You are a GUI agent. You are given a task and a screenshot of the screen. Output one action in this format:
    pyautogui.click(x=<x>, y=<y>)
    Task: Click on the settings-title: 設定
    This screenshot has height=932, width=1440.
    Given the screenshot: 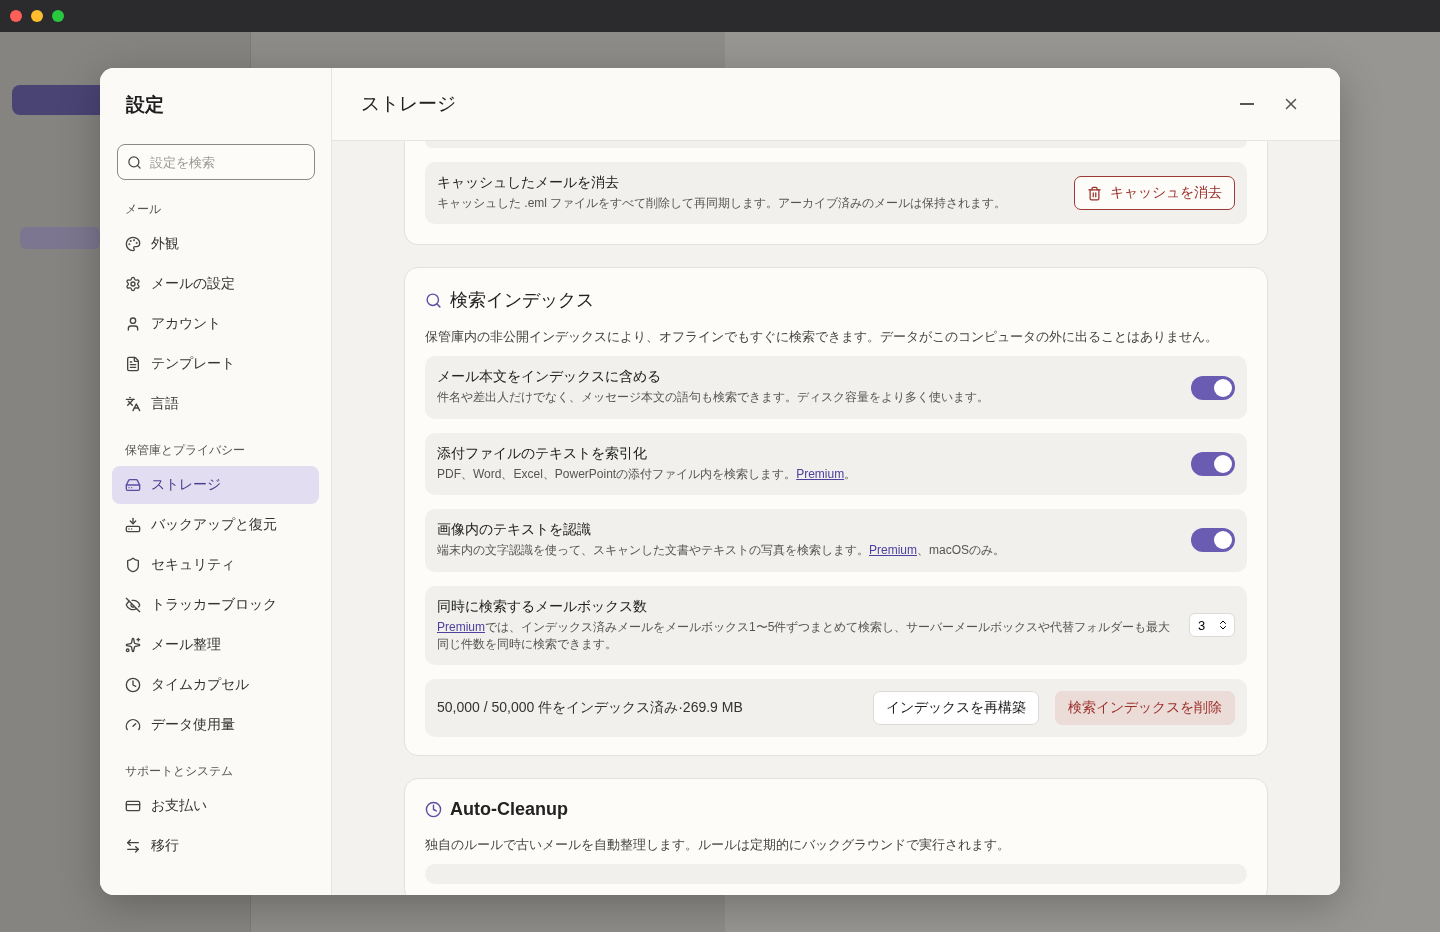 What is the action you would take?
    pyautogui.click(x=145, y=105)
    